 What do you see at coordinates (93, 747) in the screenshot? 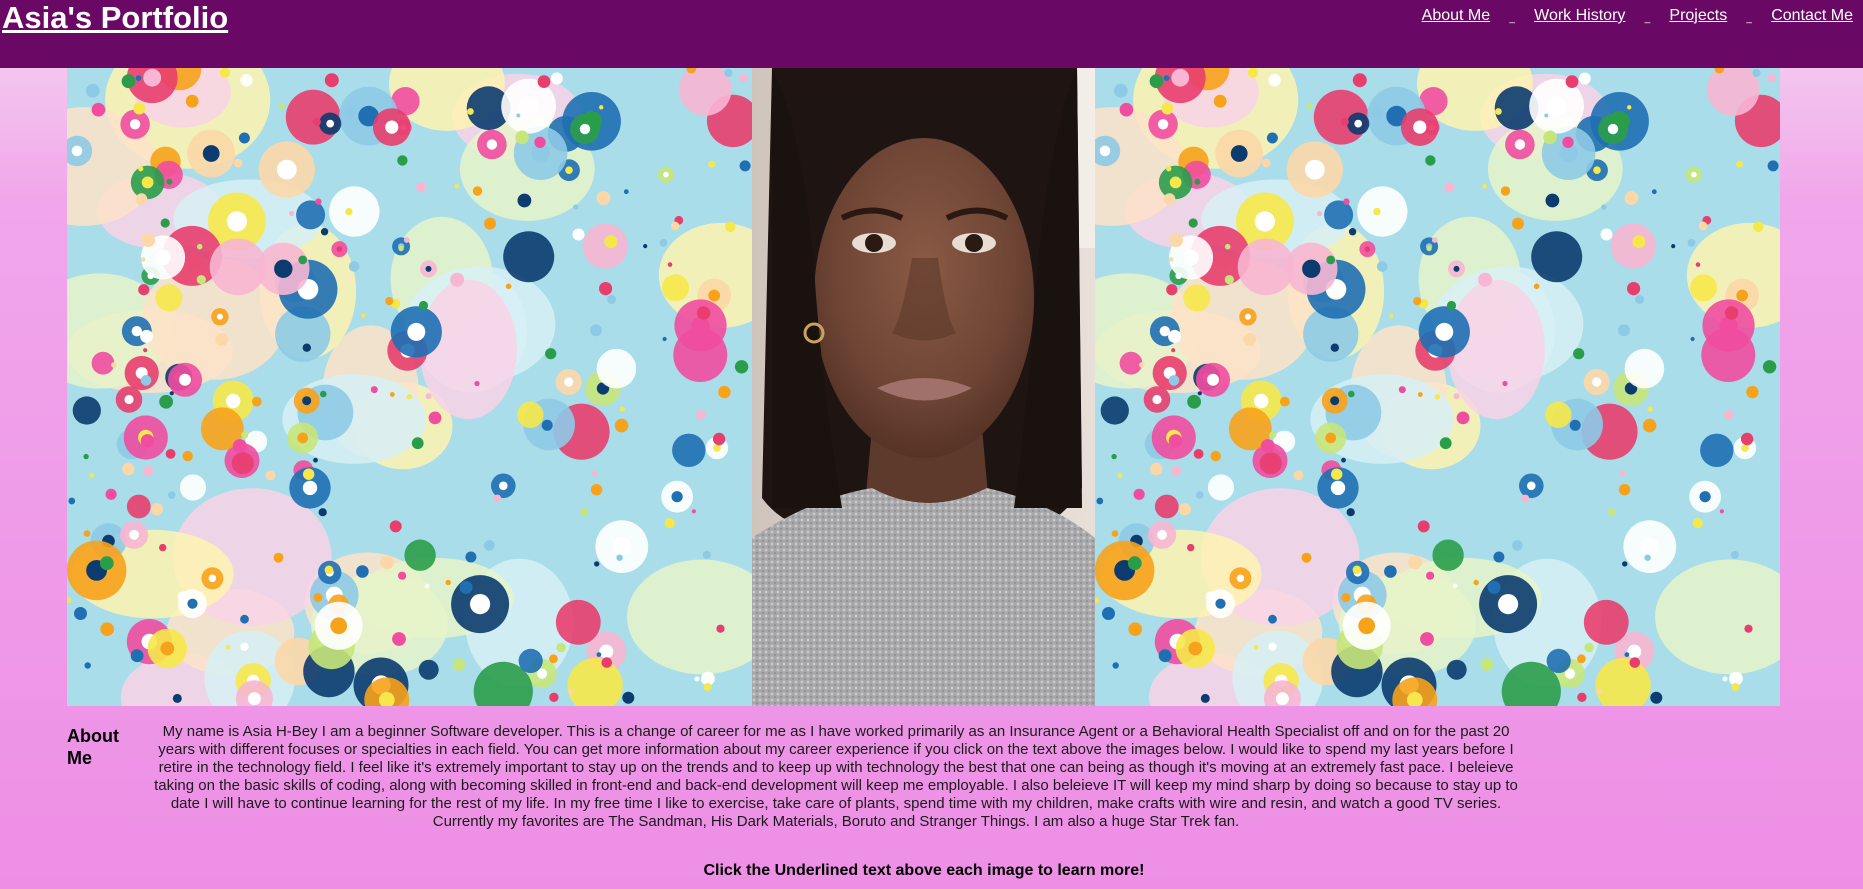
I see `about-me-heading: About Me` at bounding box center [93, 747].